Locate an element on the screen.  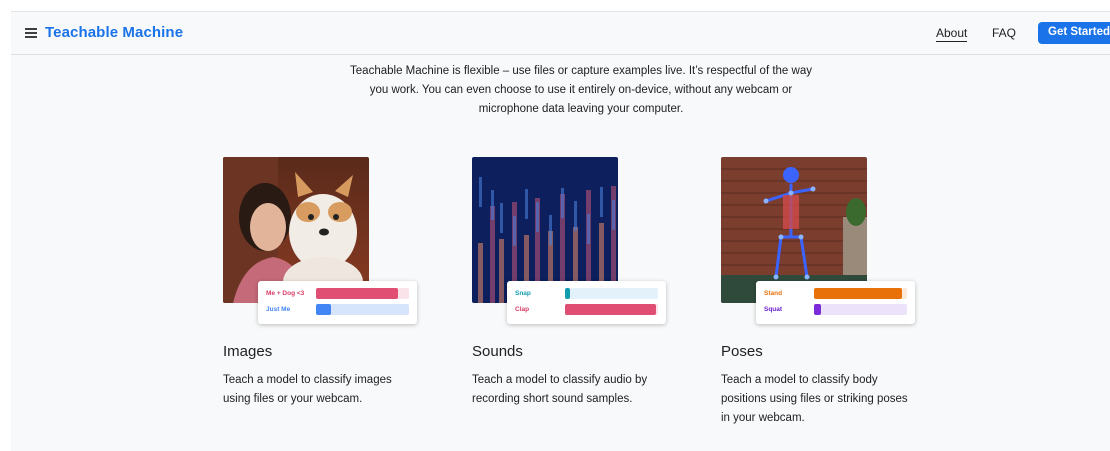
brand-title: Teachable Machine is located at coordinates (114, 32).